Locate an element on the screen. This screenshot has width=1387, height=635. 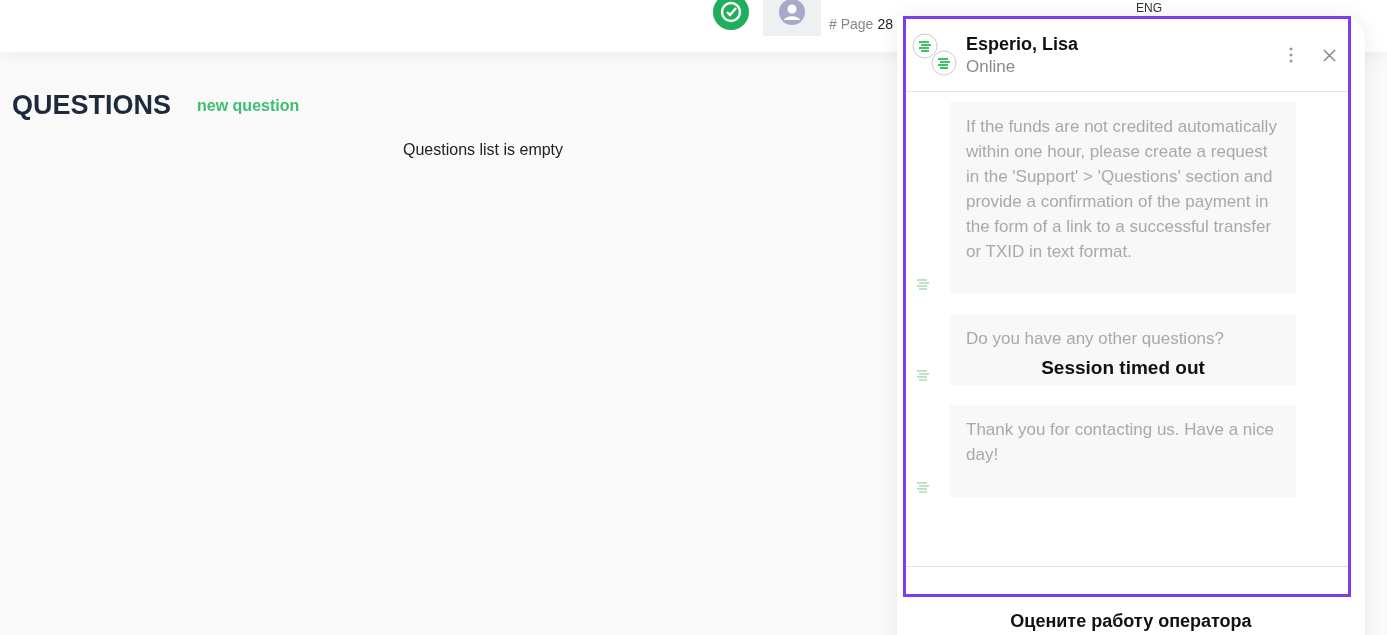
operator-avatars-icon is located at coordinates (935, 55).